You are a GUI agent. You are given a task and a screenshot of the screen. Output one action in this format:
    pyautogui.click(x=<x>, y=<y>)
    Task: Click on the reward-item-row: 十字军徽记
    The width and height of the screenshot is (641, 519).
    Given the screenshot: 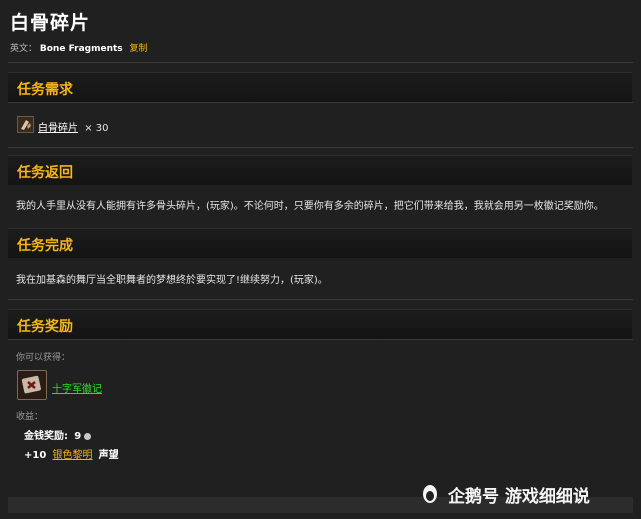 What is the action you would take?
    pyautogui.click(x=77, y=387)
    